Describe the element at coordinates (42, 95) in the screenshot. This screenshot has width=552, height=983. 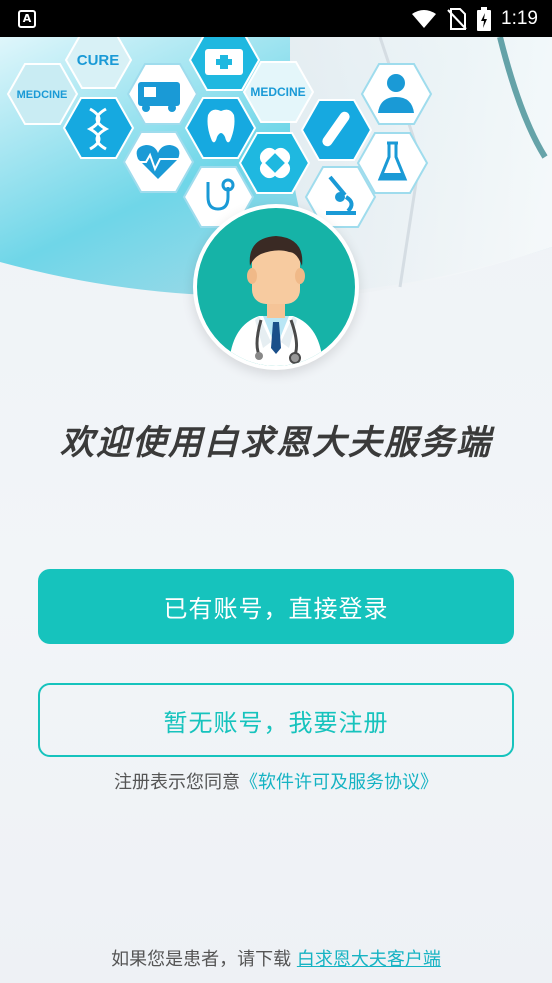
I see `badge-medcine-left: MEDCINE` at that location.